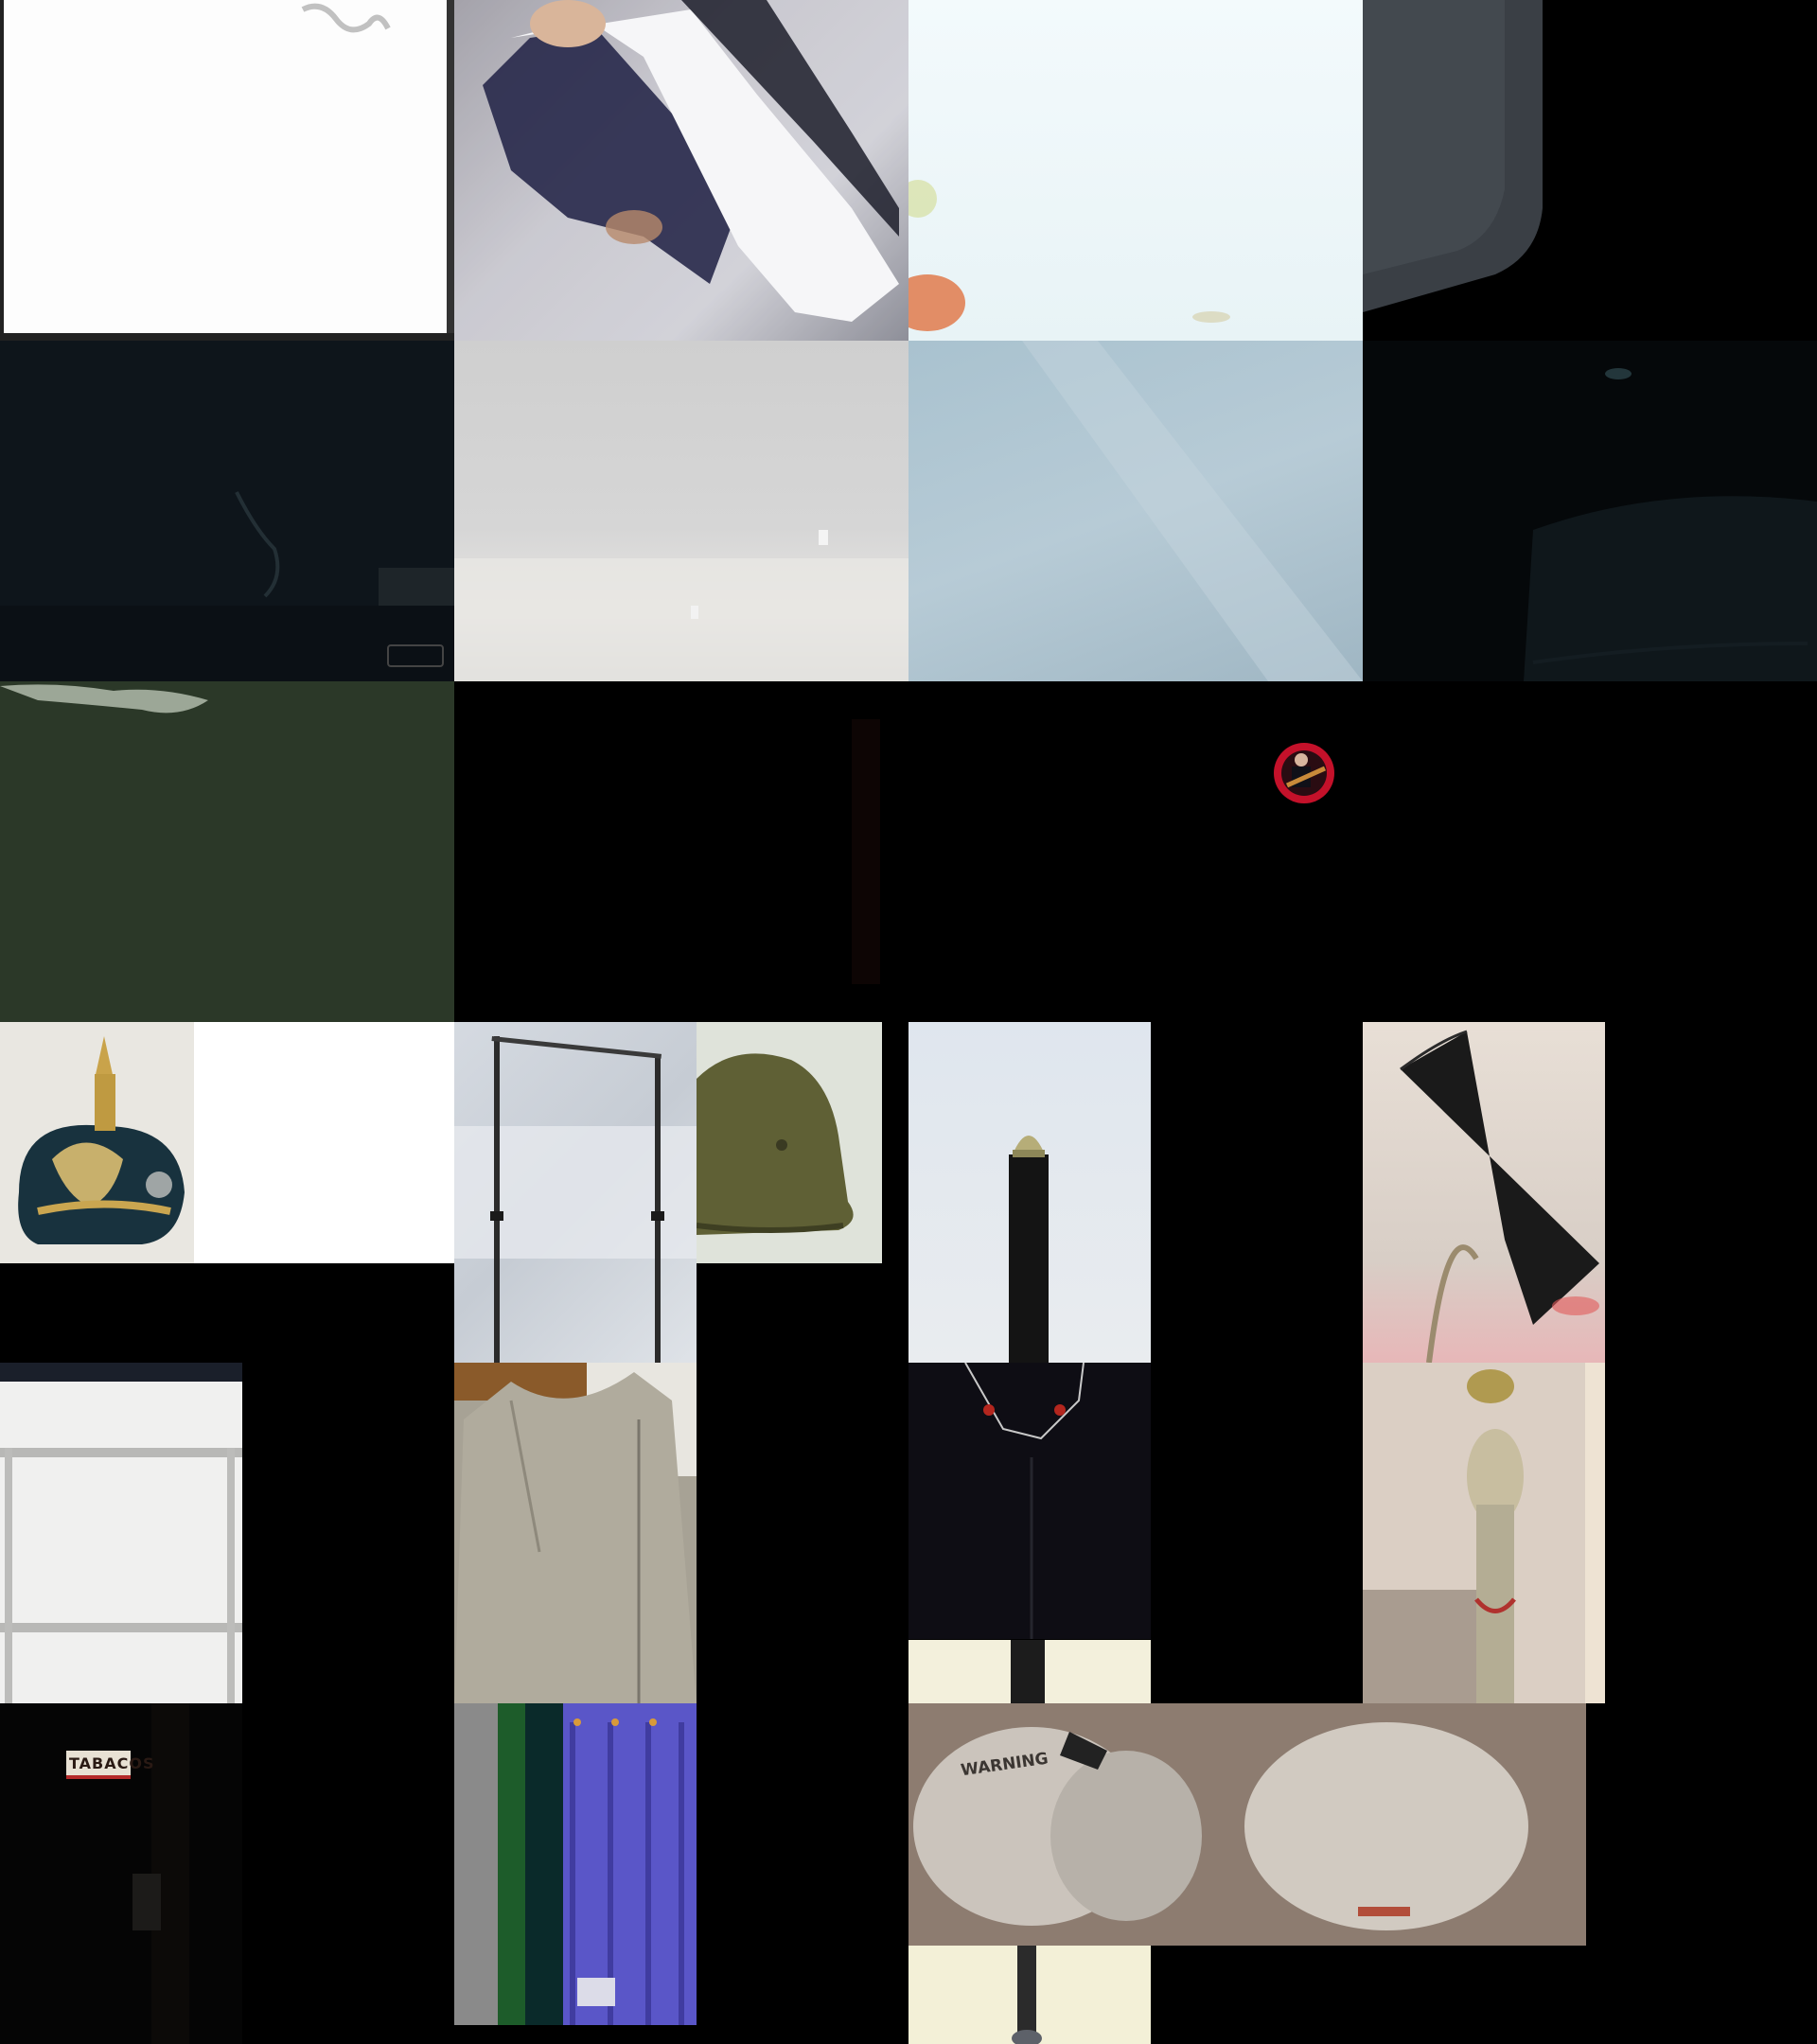  I want to click on white-page-photo, so click(227, 170).